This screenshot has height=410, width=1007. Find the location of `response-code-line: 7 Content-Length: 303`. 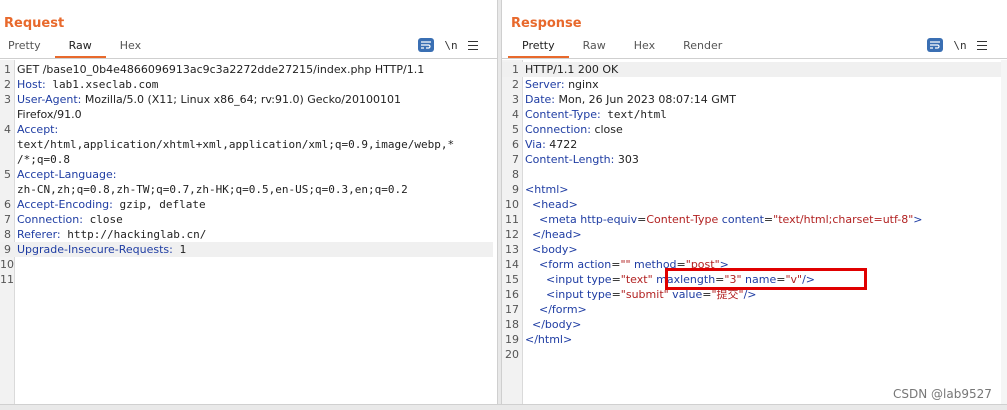

response-code-line: 7 Content-Length: 303 is located at coordinates (752, 159).